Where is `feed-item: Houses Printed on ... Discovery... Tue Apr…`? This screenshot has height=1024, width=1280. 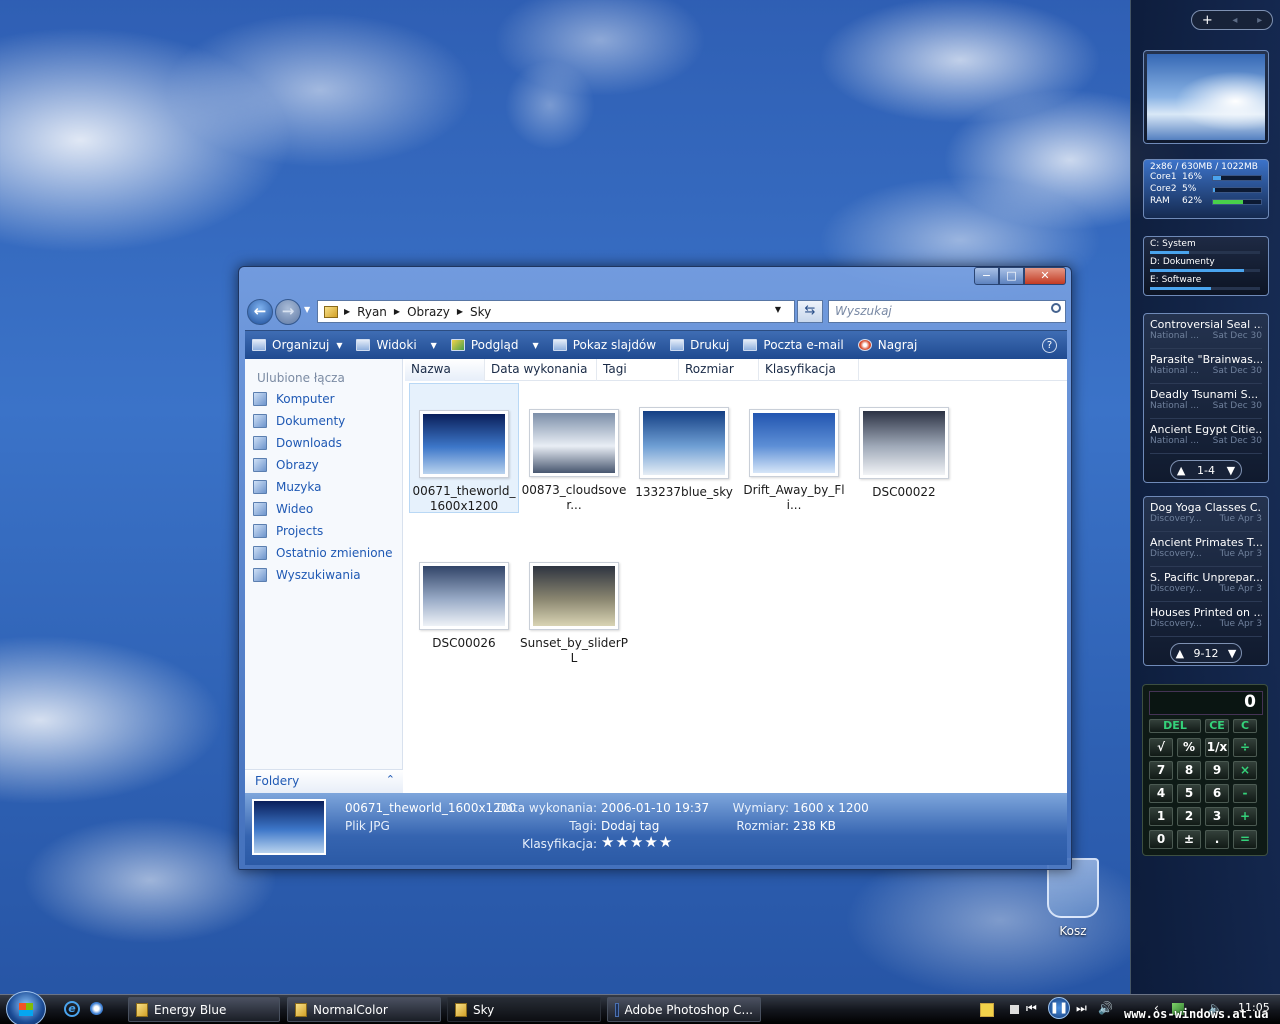
feed-item: Houses Printed on ... Discovery... Tue Apr… is located at coordinates (1206, 619).